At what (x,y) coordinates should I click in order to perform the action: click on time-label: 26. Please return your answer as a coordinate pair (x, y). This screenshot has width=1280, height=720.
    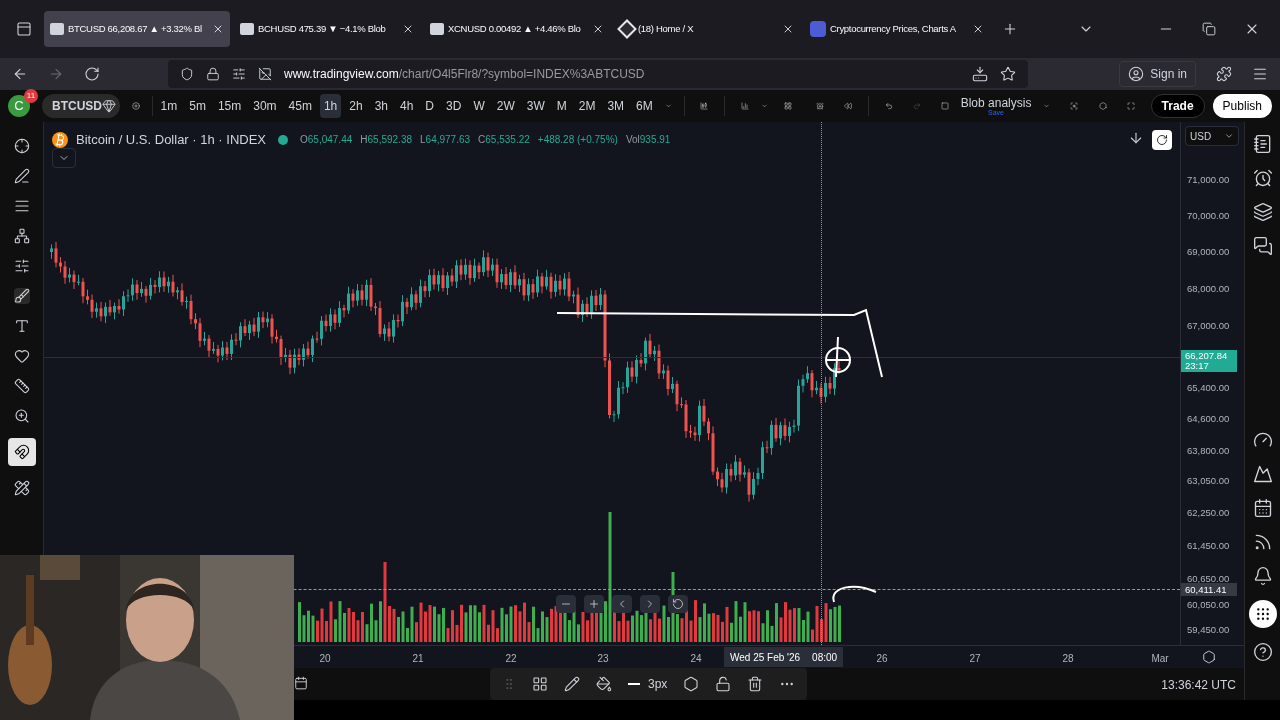
    Looking at the image, I should click on (882, 659).